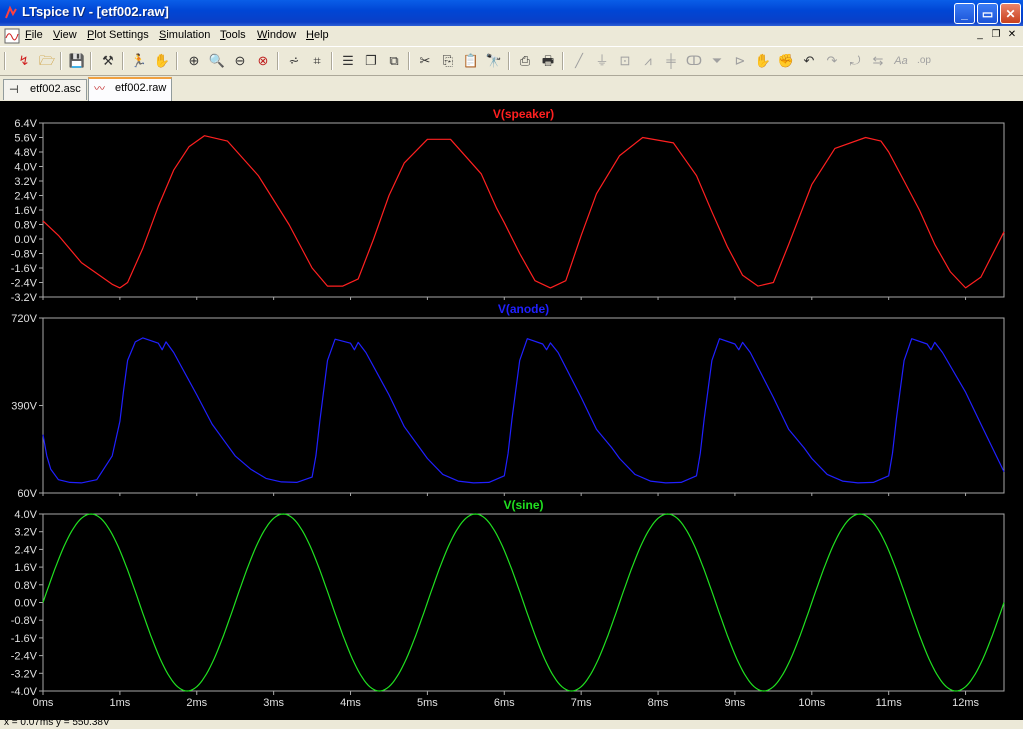  Describe the element at coordinates (55, 89) in the screenshot. I see `tab-label: etf002.asc` at that location.